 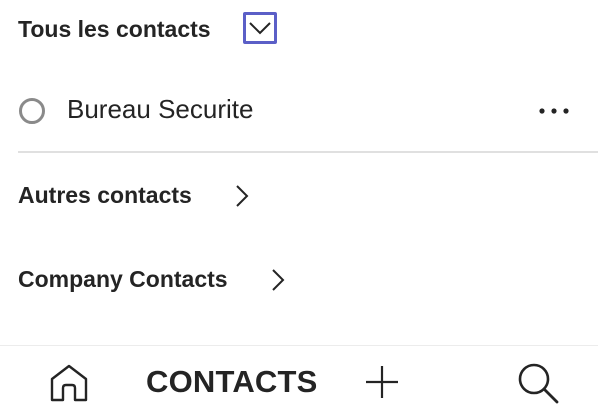 I want to click on divider, so click(x=308, y=152).